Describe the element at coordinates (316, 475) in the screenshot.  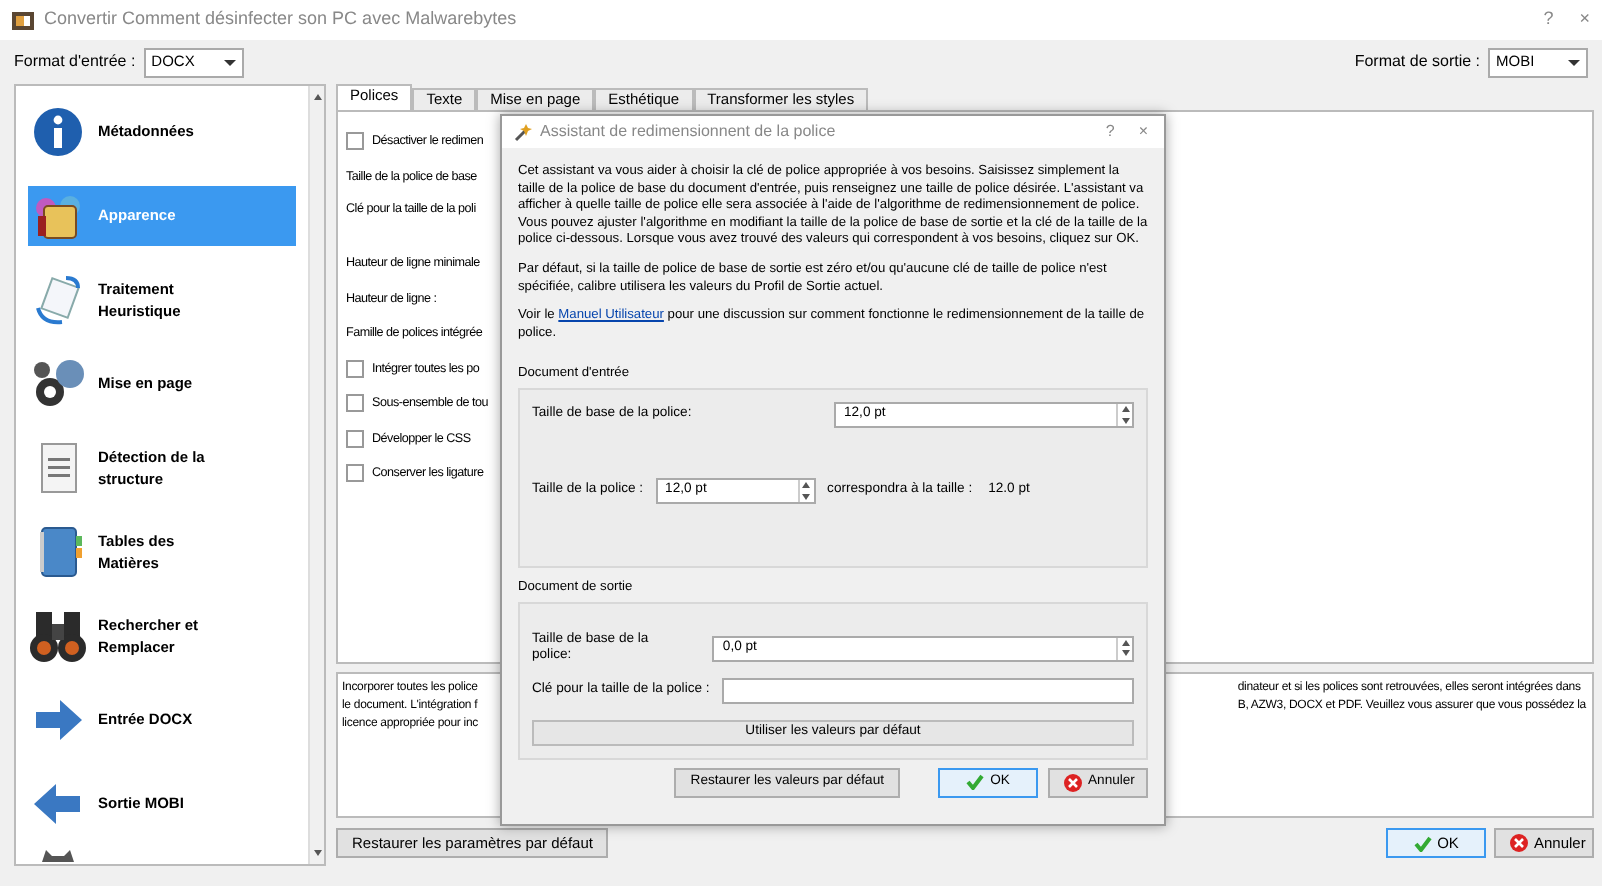
I see `scrollbar` at that location.